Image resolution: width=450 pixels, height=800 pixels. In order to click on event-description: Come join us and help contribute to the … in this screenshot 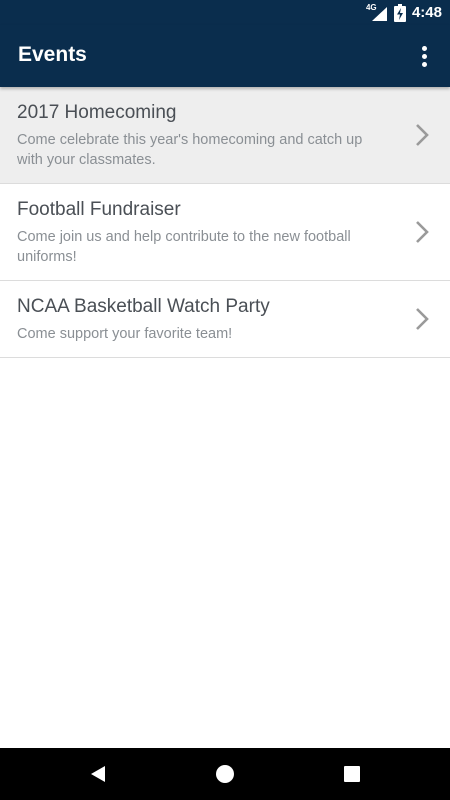, I will do `click(184, 247)`.